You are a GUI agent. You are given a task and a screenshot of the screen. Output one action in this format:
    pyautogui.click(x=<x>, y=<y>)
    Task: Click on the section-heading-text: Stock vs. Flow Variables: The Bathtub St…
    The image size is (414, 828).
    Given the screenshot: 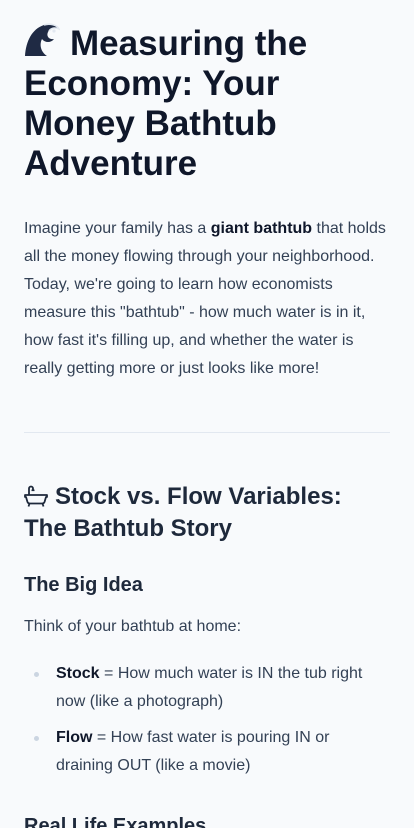 What is the action you would take?
    pyautogui.click(x=183, y=512)
    